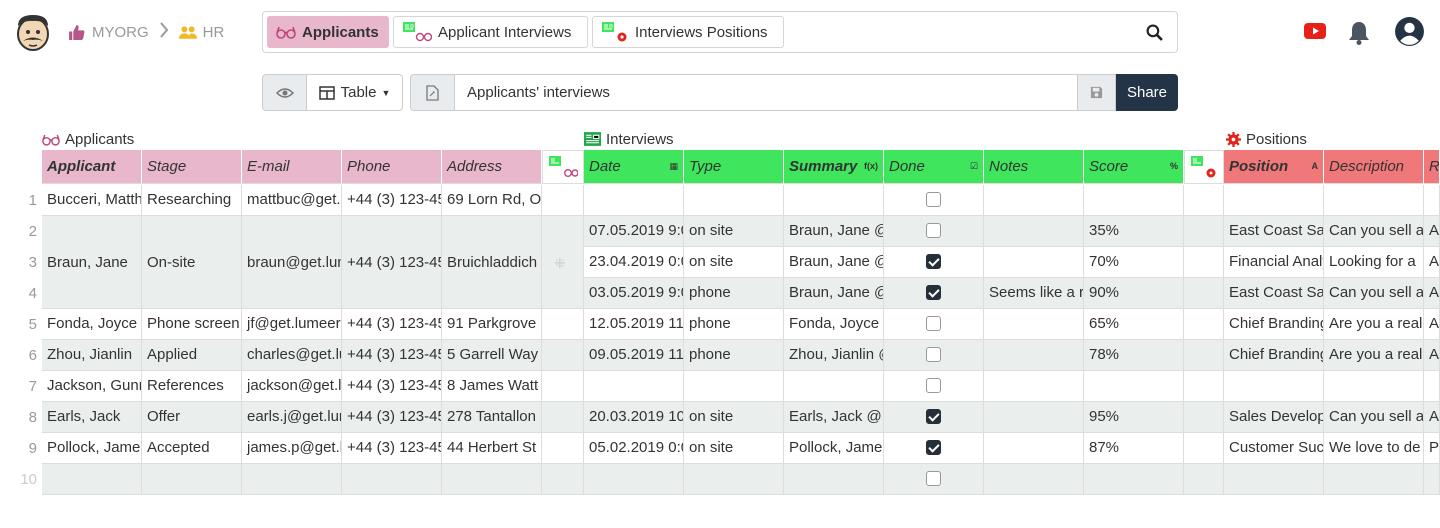  I want to click on applicant-cell-address: 8 James Watt, so click(492, 386).